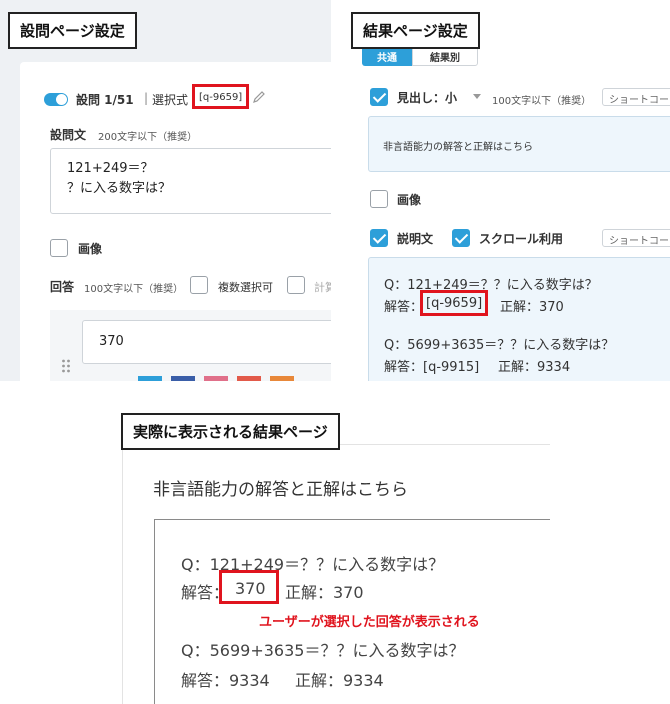 The width and height of the screenshot is (670, 704). I want to click on result-image-label: 画像, so click(409, 200).